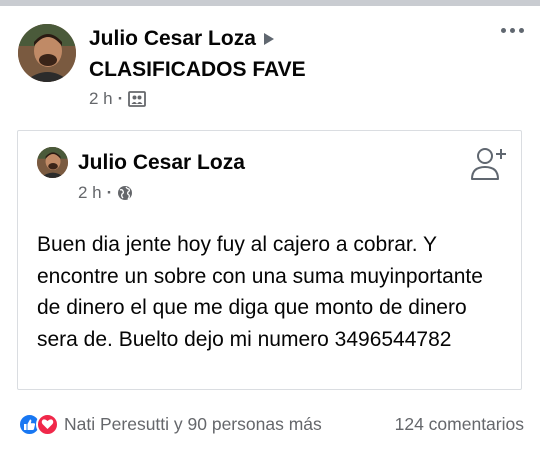 The width and height of the screenshot is (540, 454). Describe the element at coordinates (47, 424) in the screenshot. I see `love-icon` at that location.